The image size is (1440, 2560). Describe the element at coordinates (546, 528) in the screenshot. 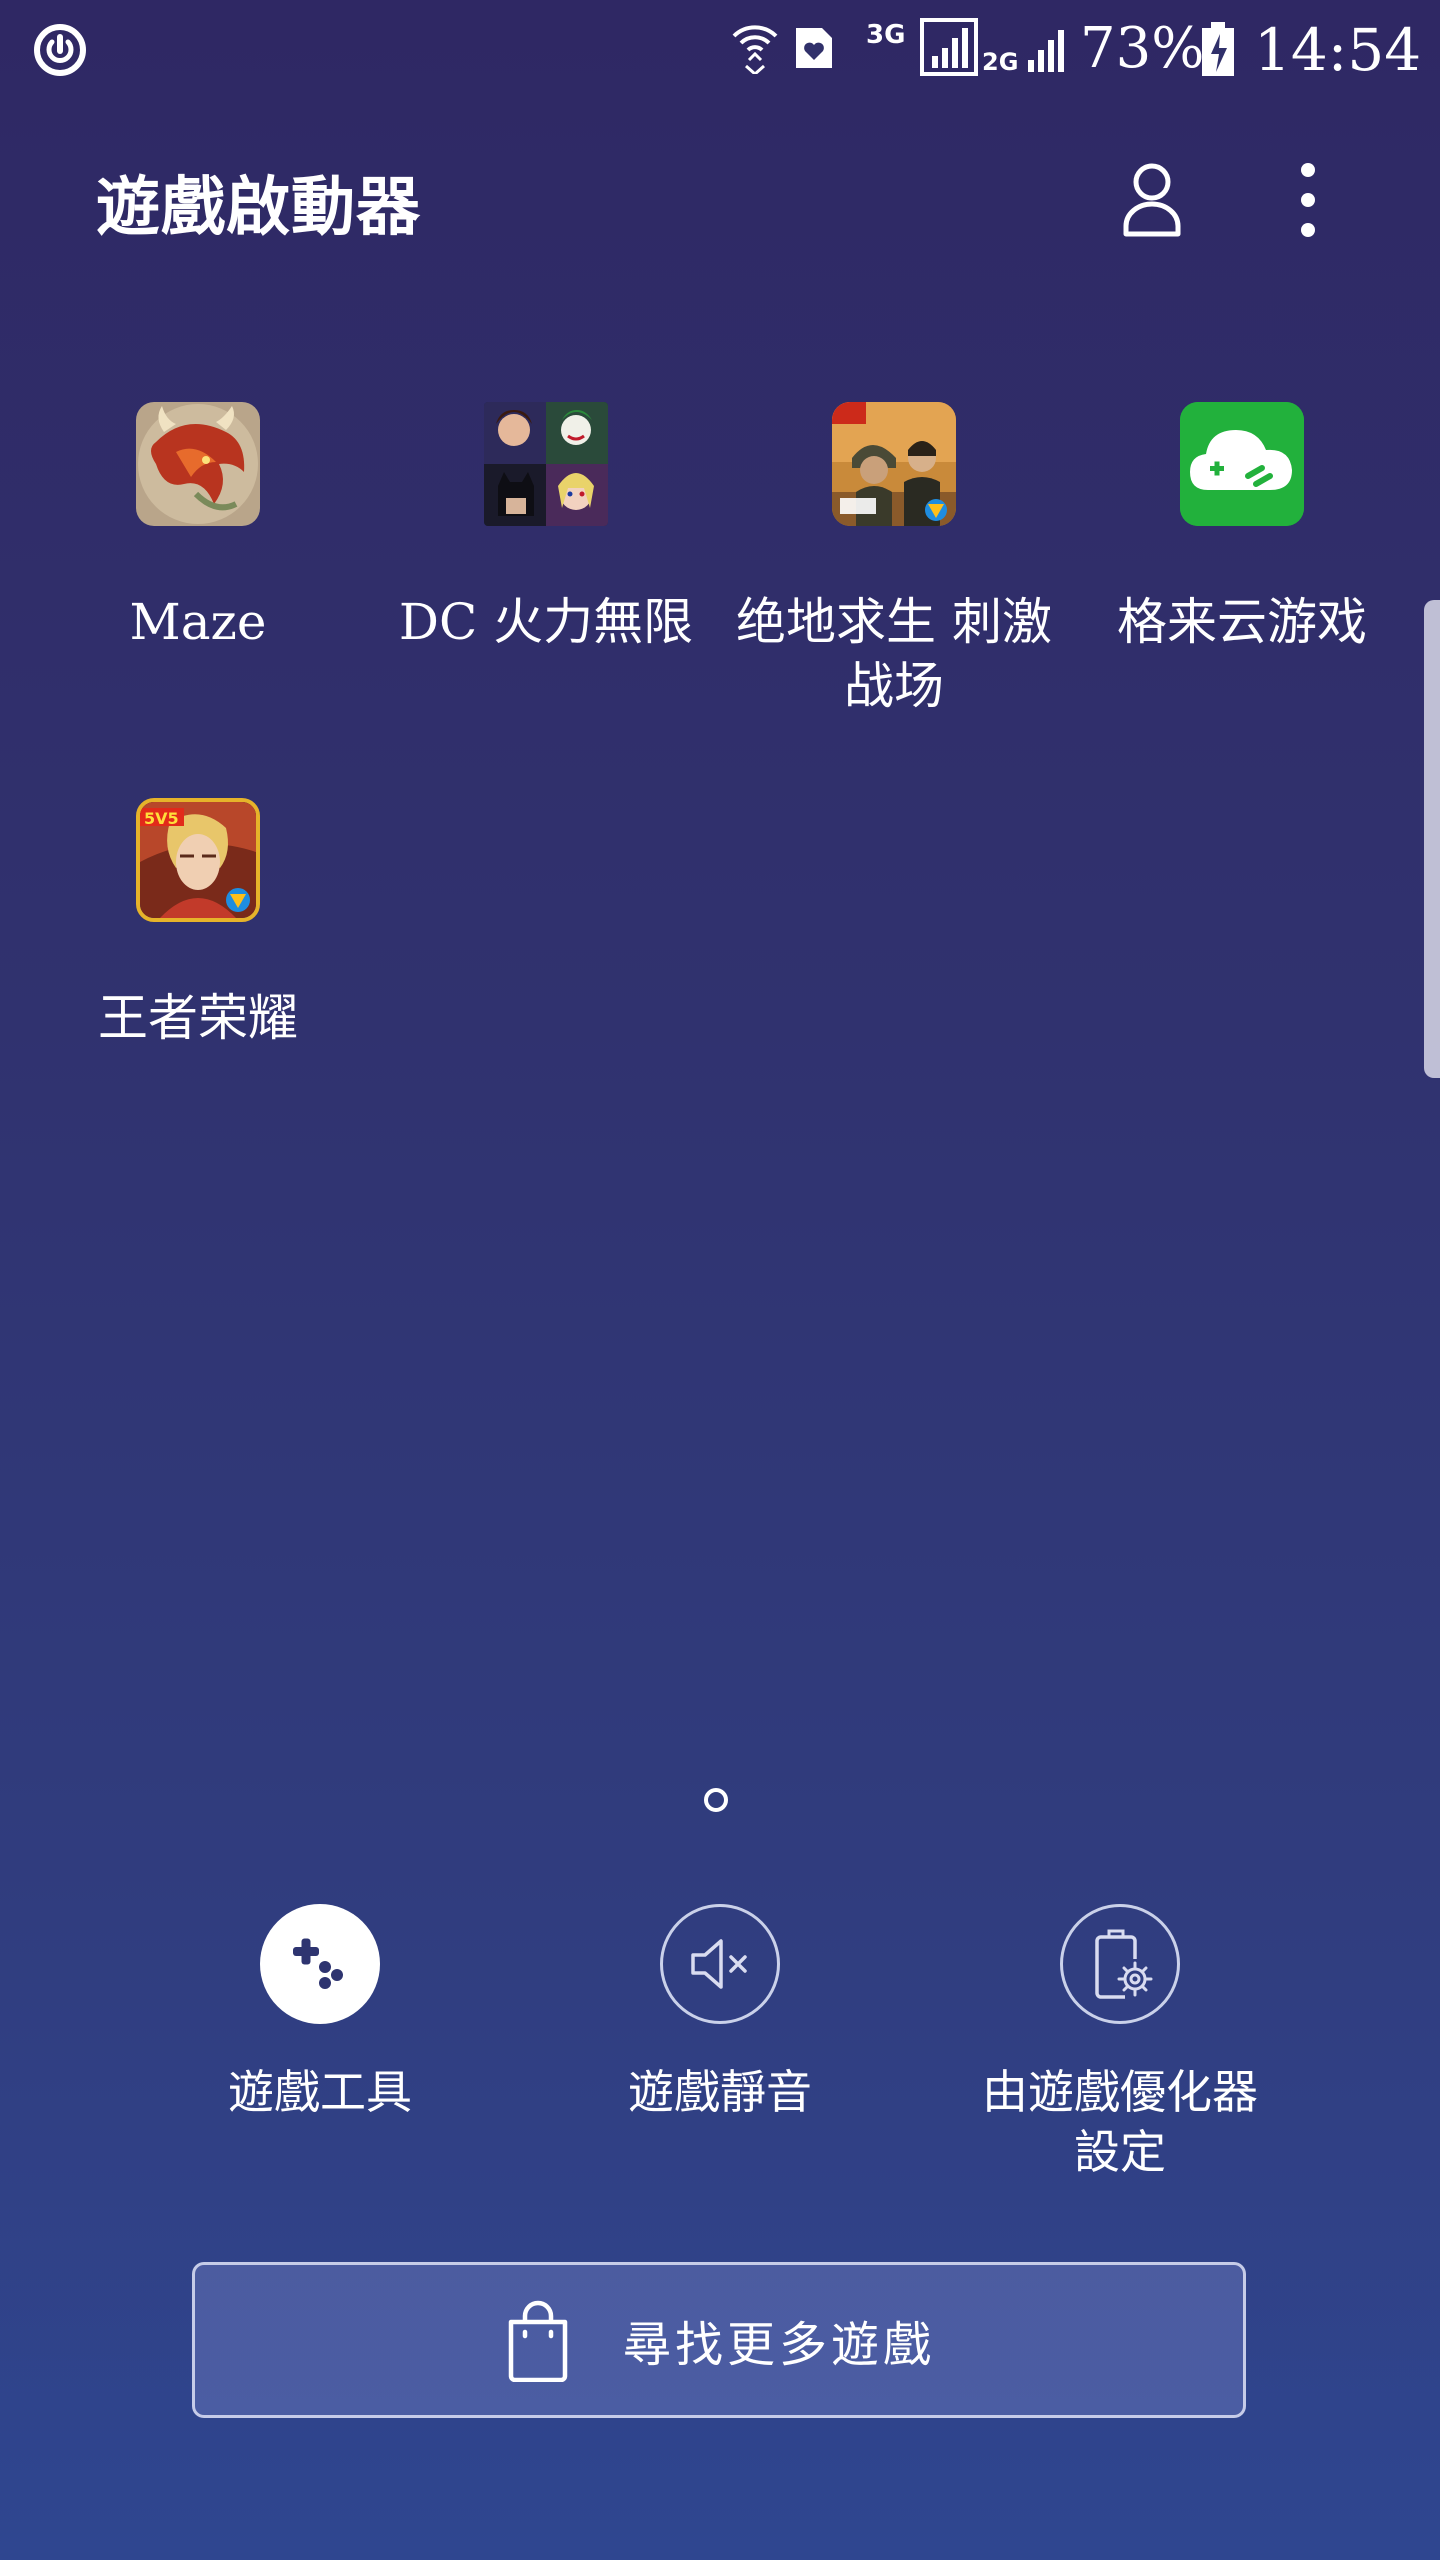

I see `game-tile-dc: DC 火力無限` at that location.